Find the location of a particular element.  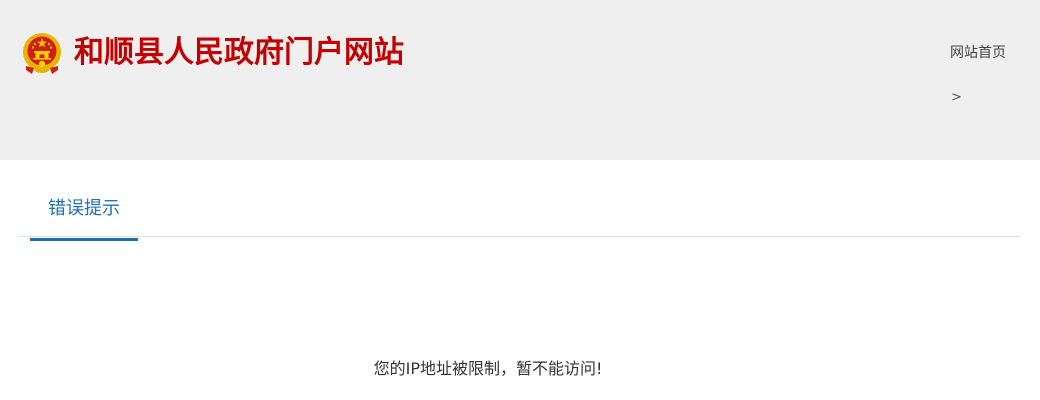

tab-error-notice: 错误提示 is located at coordinates (84, 217).